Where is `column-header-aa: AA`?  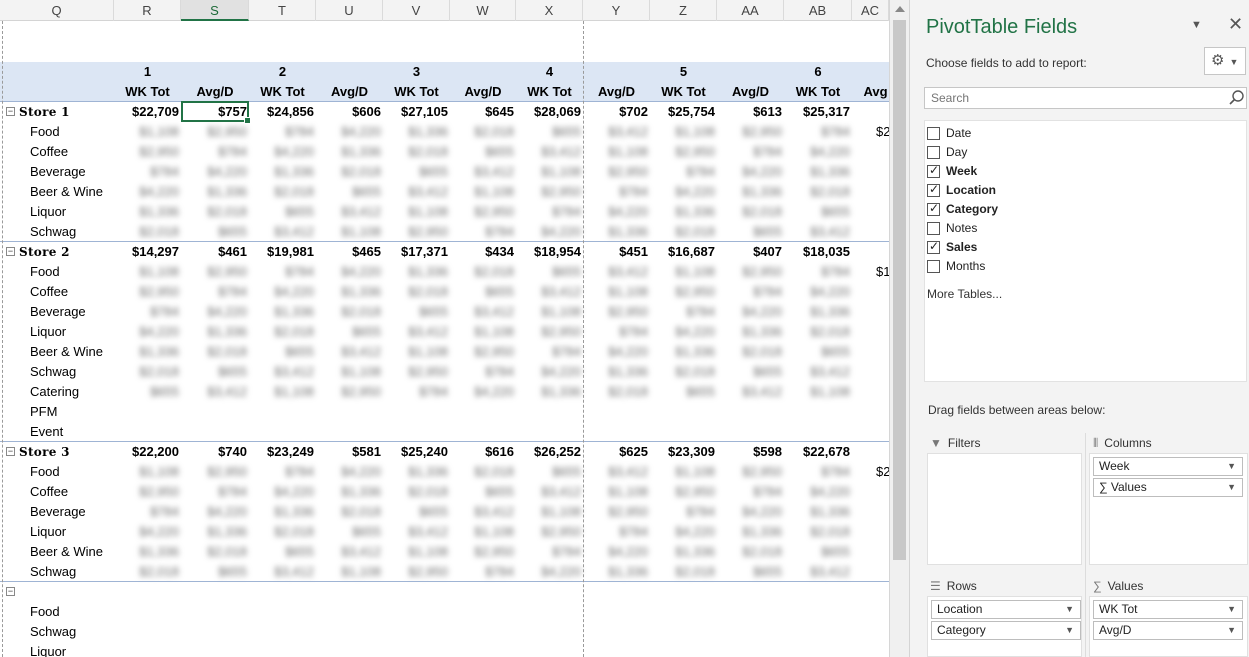
column-header-aa: AA is located at coordinates (750, 10).